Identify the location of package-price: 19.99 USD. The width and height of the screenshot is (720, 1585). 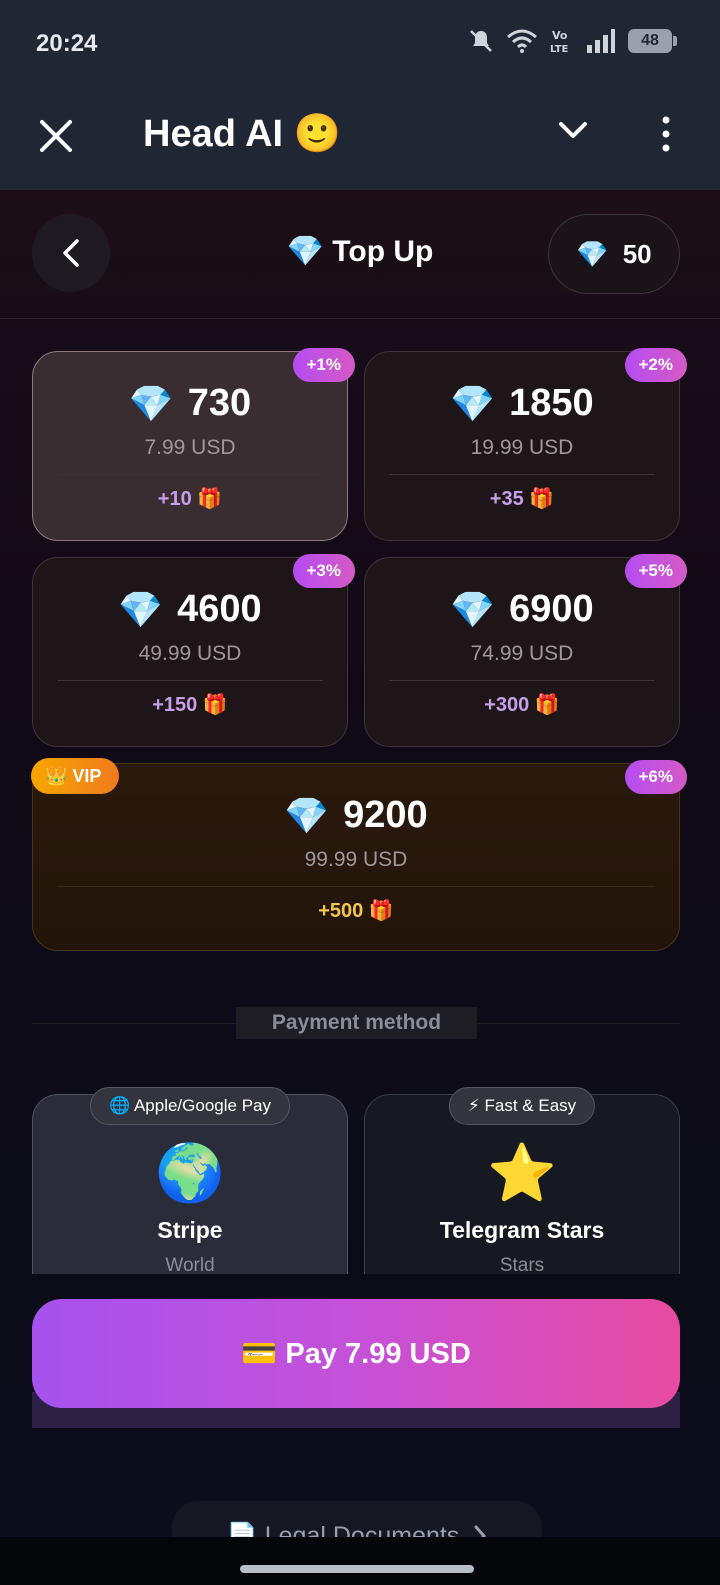
(522, 447).